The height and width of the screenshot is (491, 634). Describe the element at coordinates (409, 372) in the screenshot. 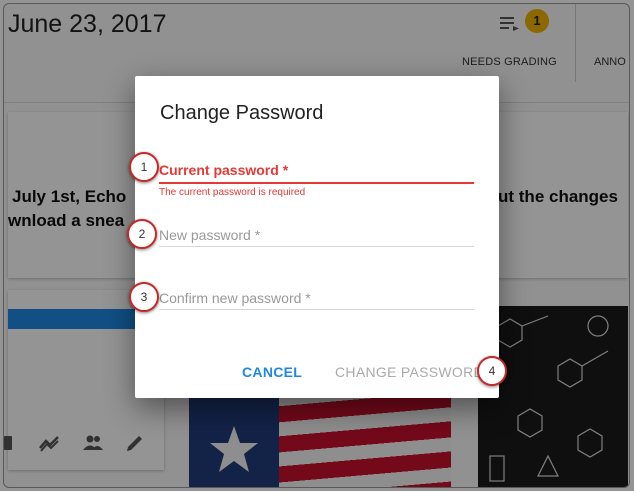

I see `change-password-button: CHANGE PASSWORD` at that location.